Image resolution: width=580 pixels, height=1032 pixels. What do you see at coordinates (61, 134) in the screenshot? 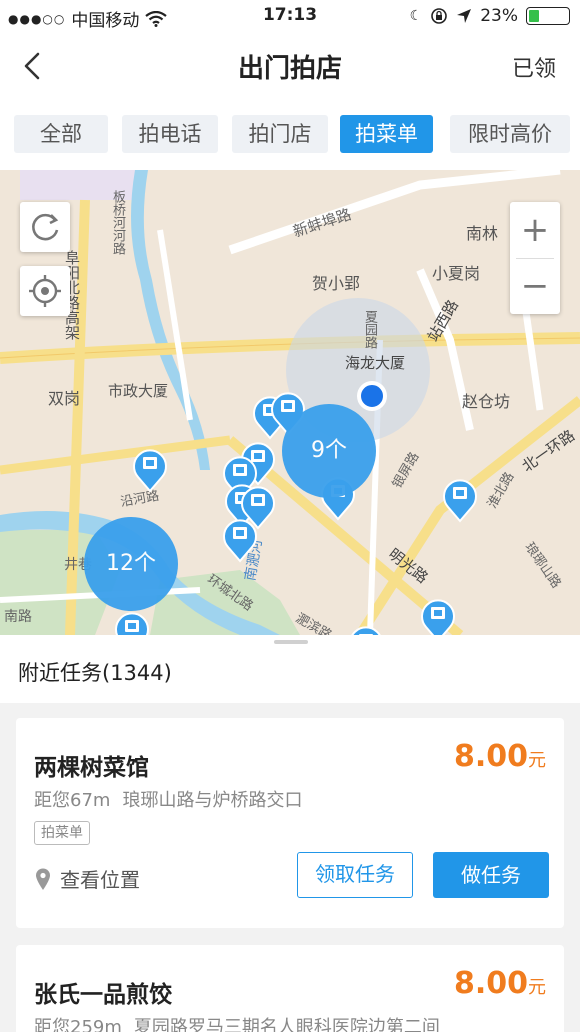
I see `tab-all: 全部` at bounding box center [61, 134].